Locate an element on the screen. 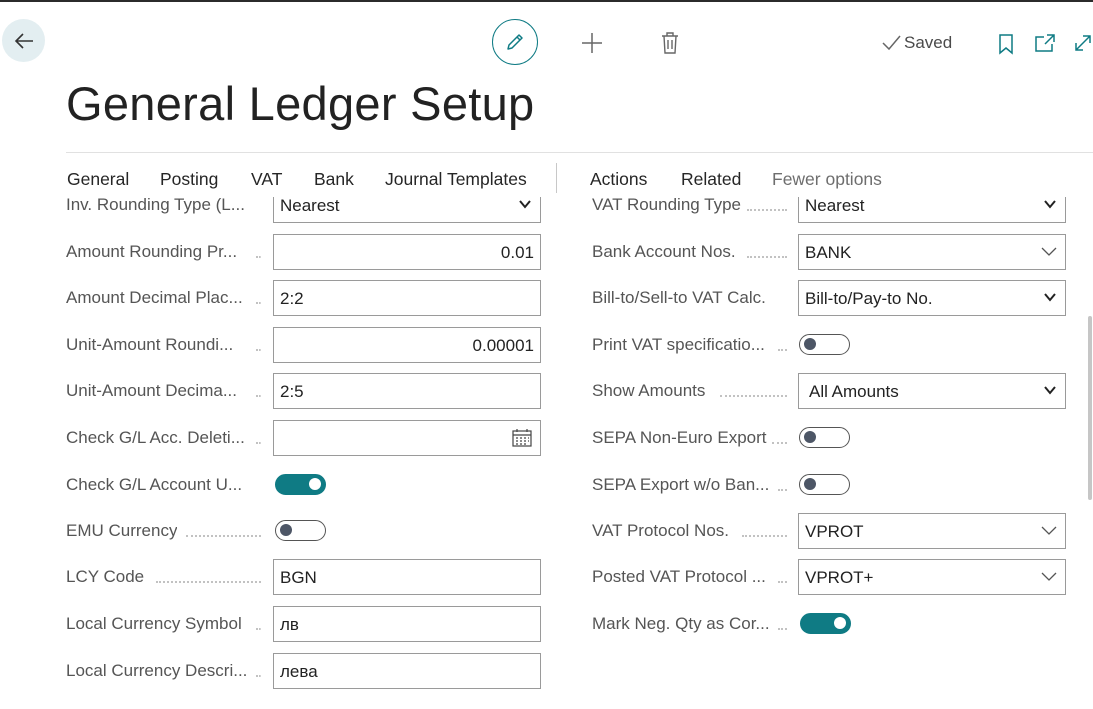  field-posted-vat-protocol: Posted VAT Protocol ... VPROT+ is located at coordinates (829, 577).